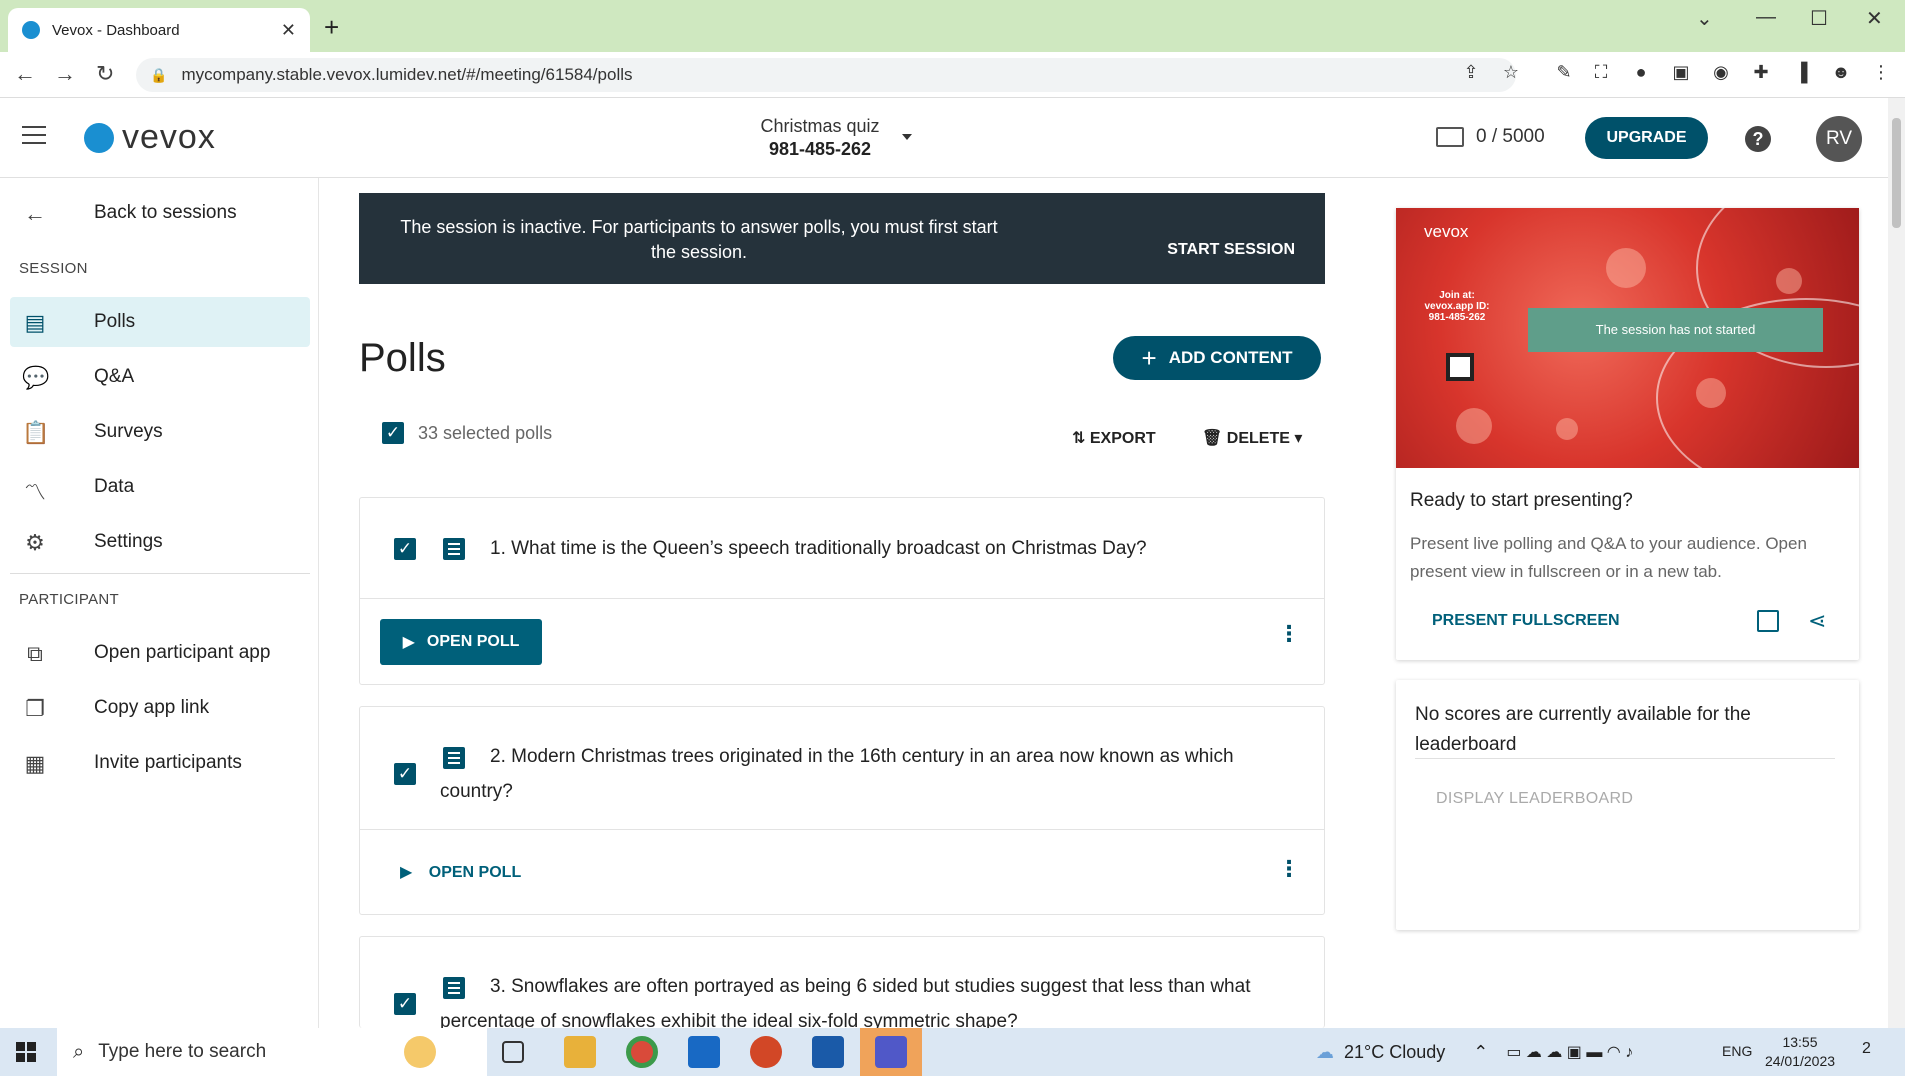 This screenshot has width=1905, height=1076. What do you see at coordinates (1817, 621) in the screenshot?
I see `share-icon: ⋖` at bounding box center [1817, 621].